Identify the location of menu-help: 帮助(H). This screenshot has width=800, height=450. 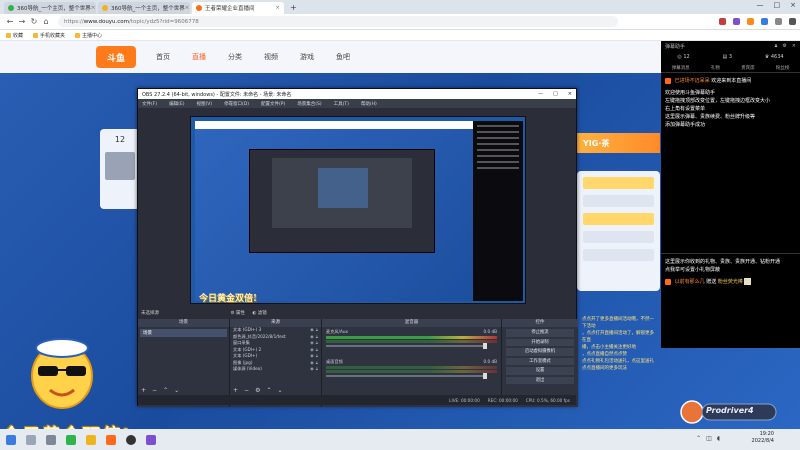
(369, 104).